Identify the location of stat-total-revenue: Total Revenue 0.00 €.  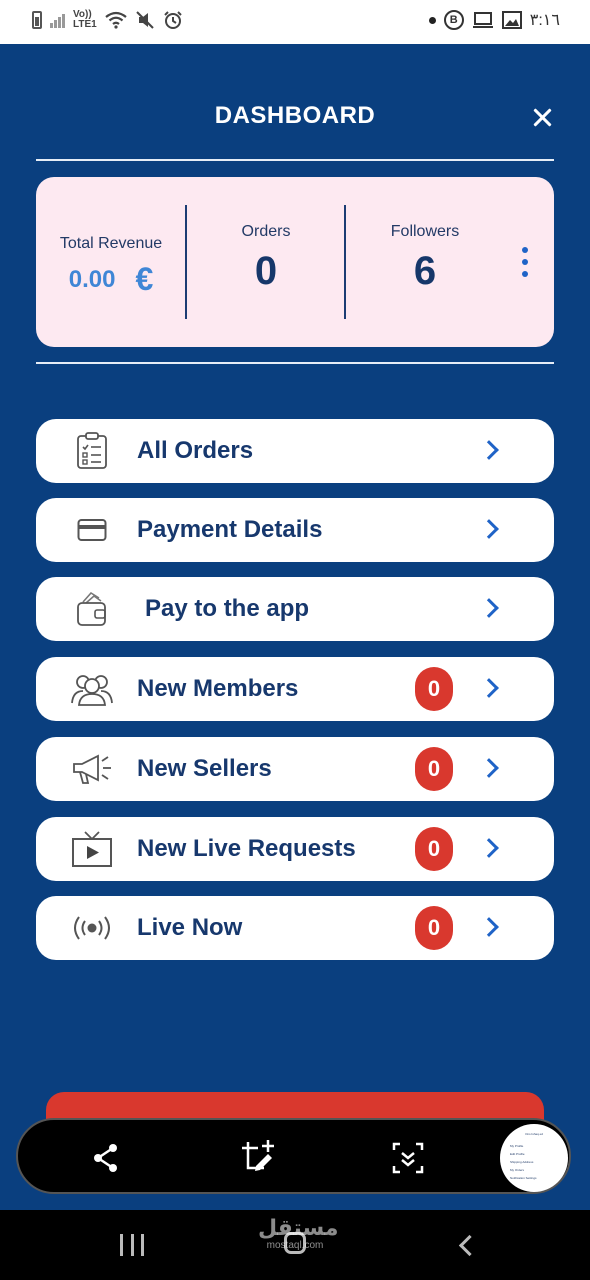
(111, 262).